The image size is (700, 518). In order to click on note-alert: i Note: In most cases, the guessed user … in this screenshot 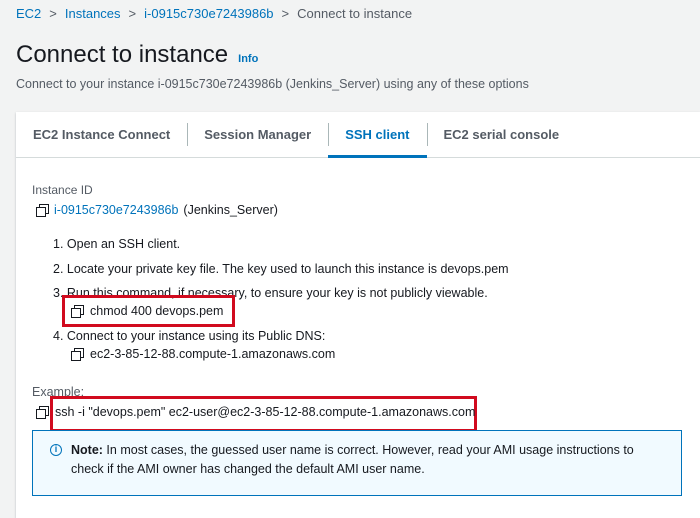, I will do `click(357, 463)`.